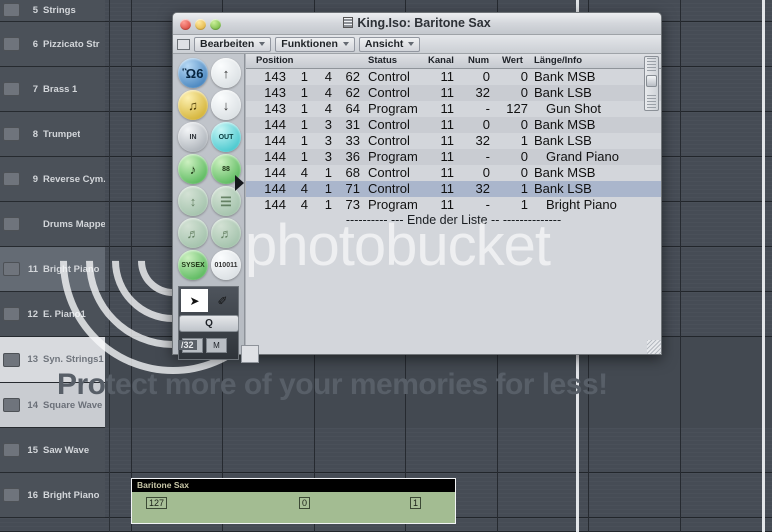  I want to click on cell-position-tick: 71, so click(352, 188).